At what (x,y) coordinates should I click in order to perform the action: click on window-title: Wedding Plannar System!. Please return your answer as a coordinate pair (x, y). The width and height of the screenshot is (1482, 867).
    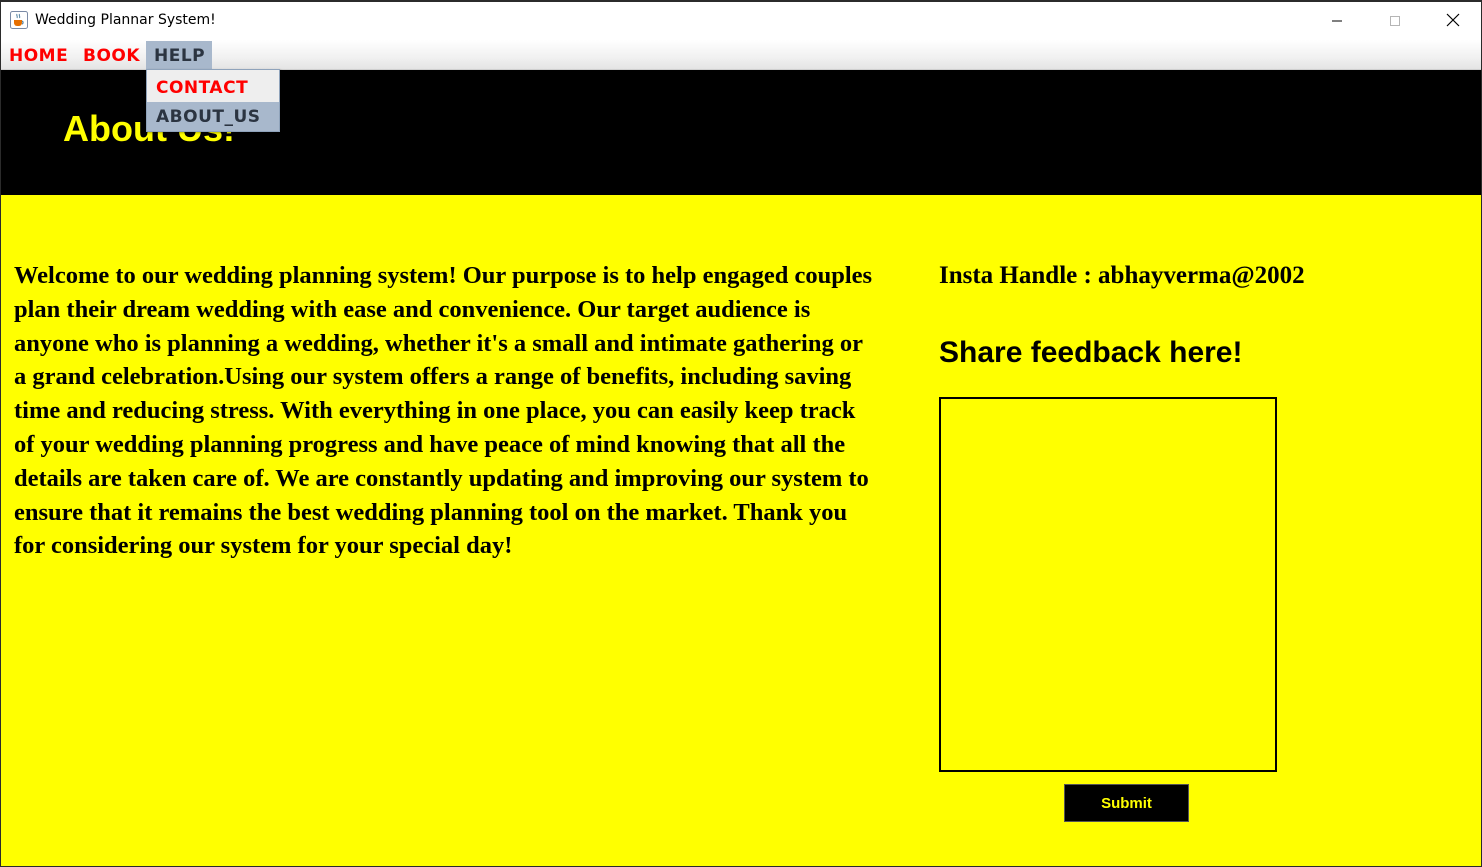
    Looking at the image, I should click on (125, 20).